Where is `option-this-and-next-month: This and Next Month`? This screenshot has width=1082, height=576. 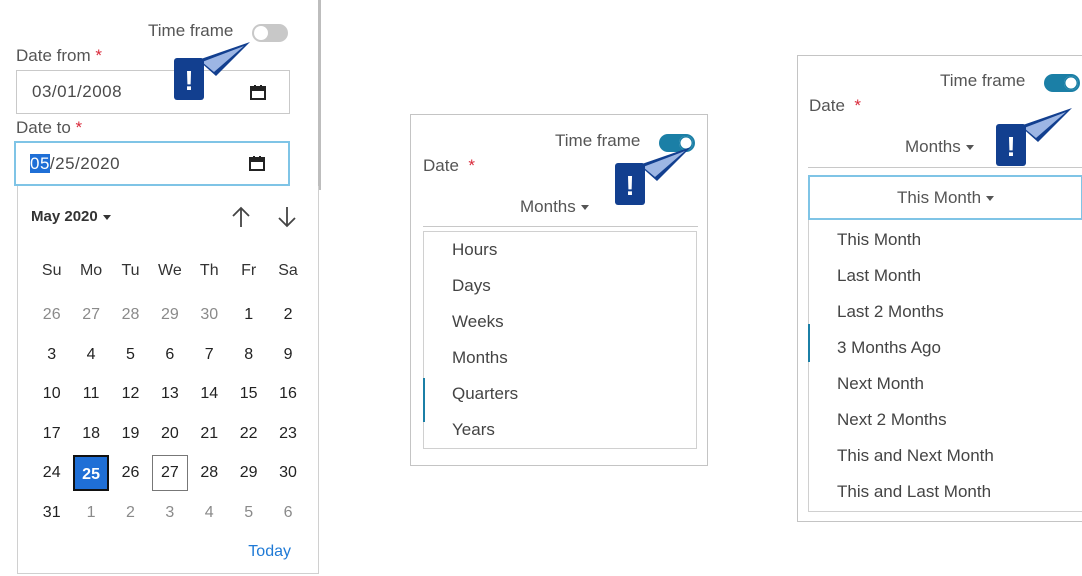
option-this-and-next-month: This and Next Month is located at coordinates (915, 456).